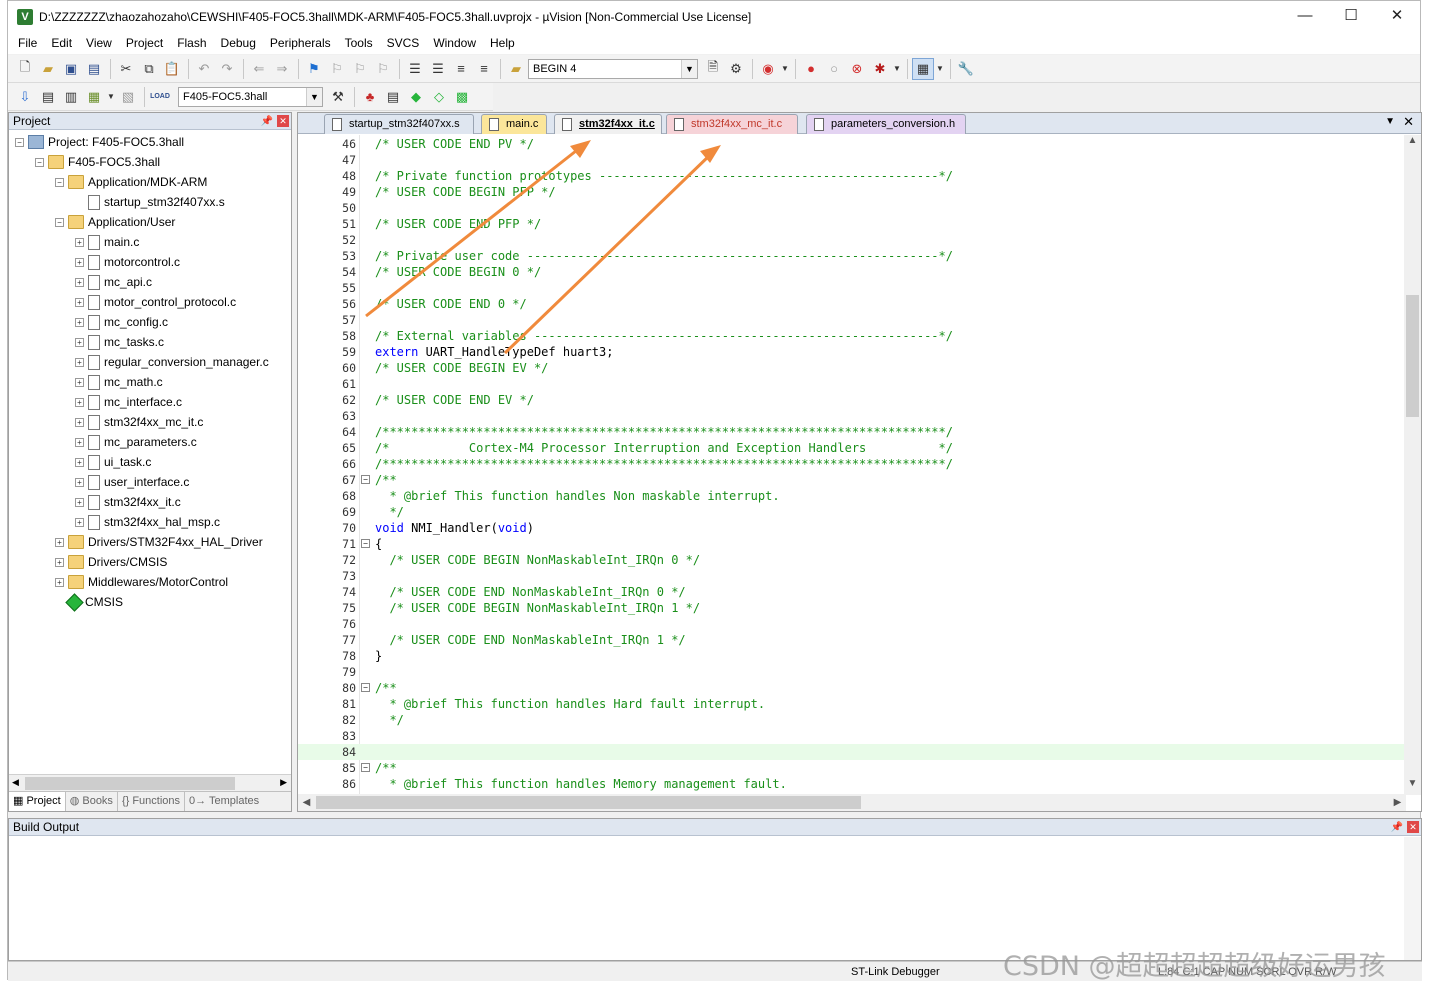 Image resolution: width=1429 pixels, height=987 pixels. I want to click on redo-icon: ↷, so click(227, 69).